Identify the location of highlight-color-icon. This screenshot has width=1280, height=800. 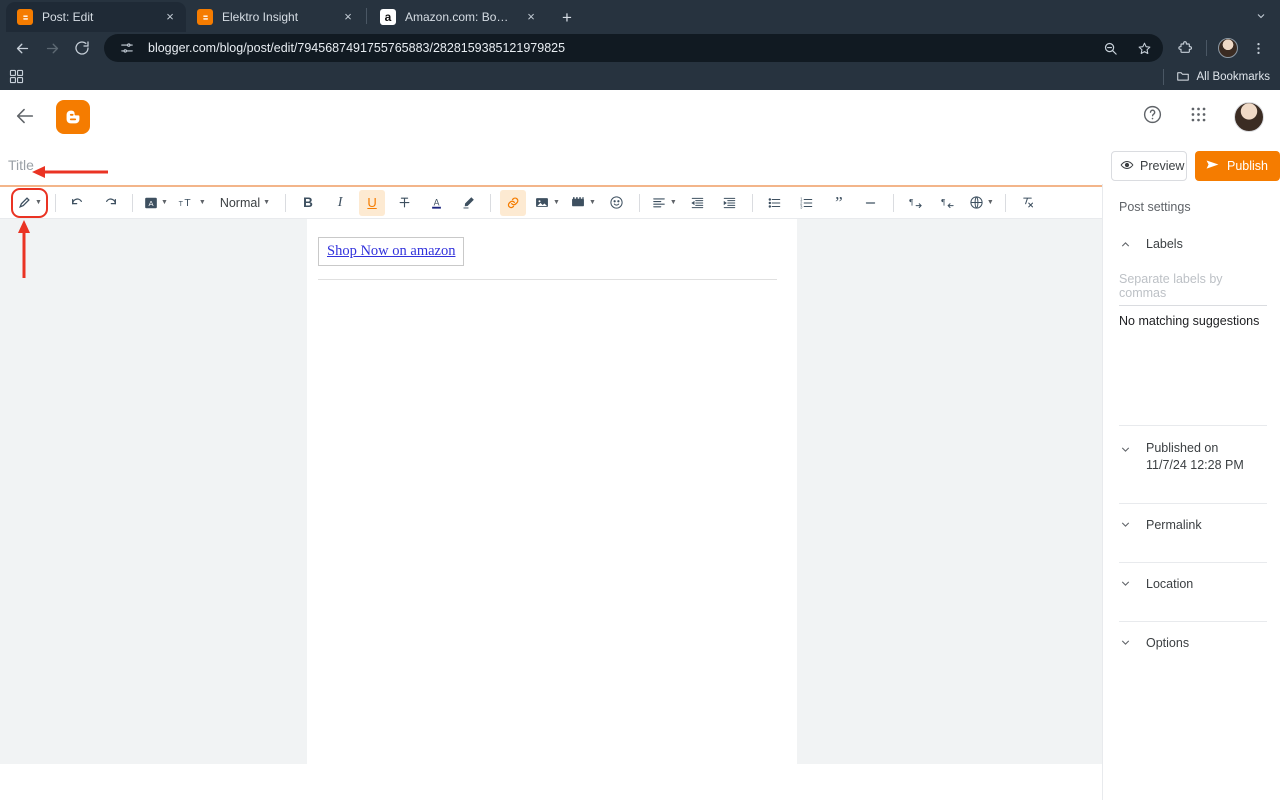
(468, 203).